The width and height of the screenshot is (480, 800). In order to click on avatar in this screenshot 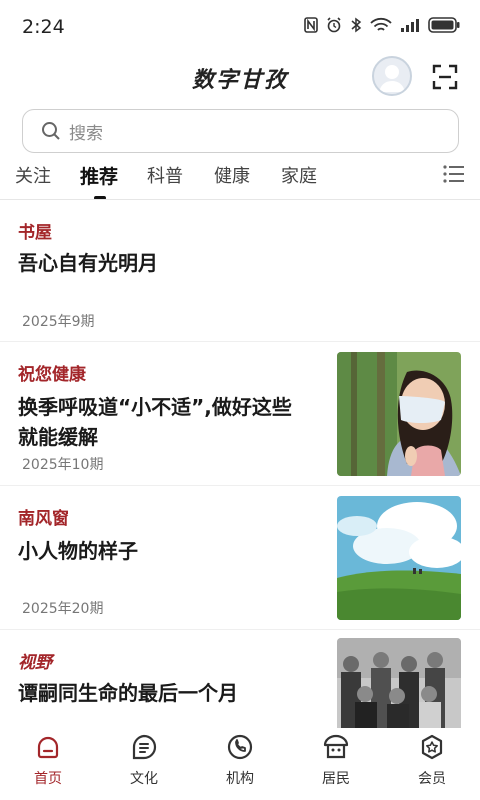, I will do `click(392, 76)`.